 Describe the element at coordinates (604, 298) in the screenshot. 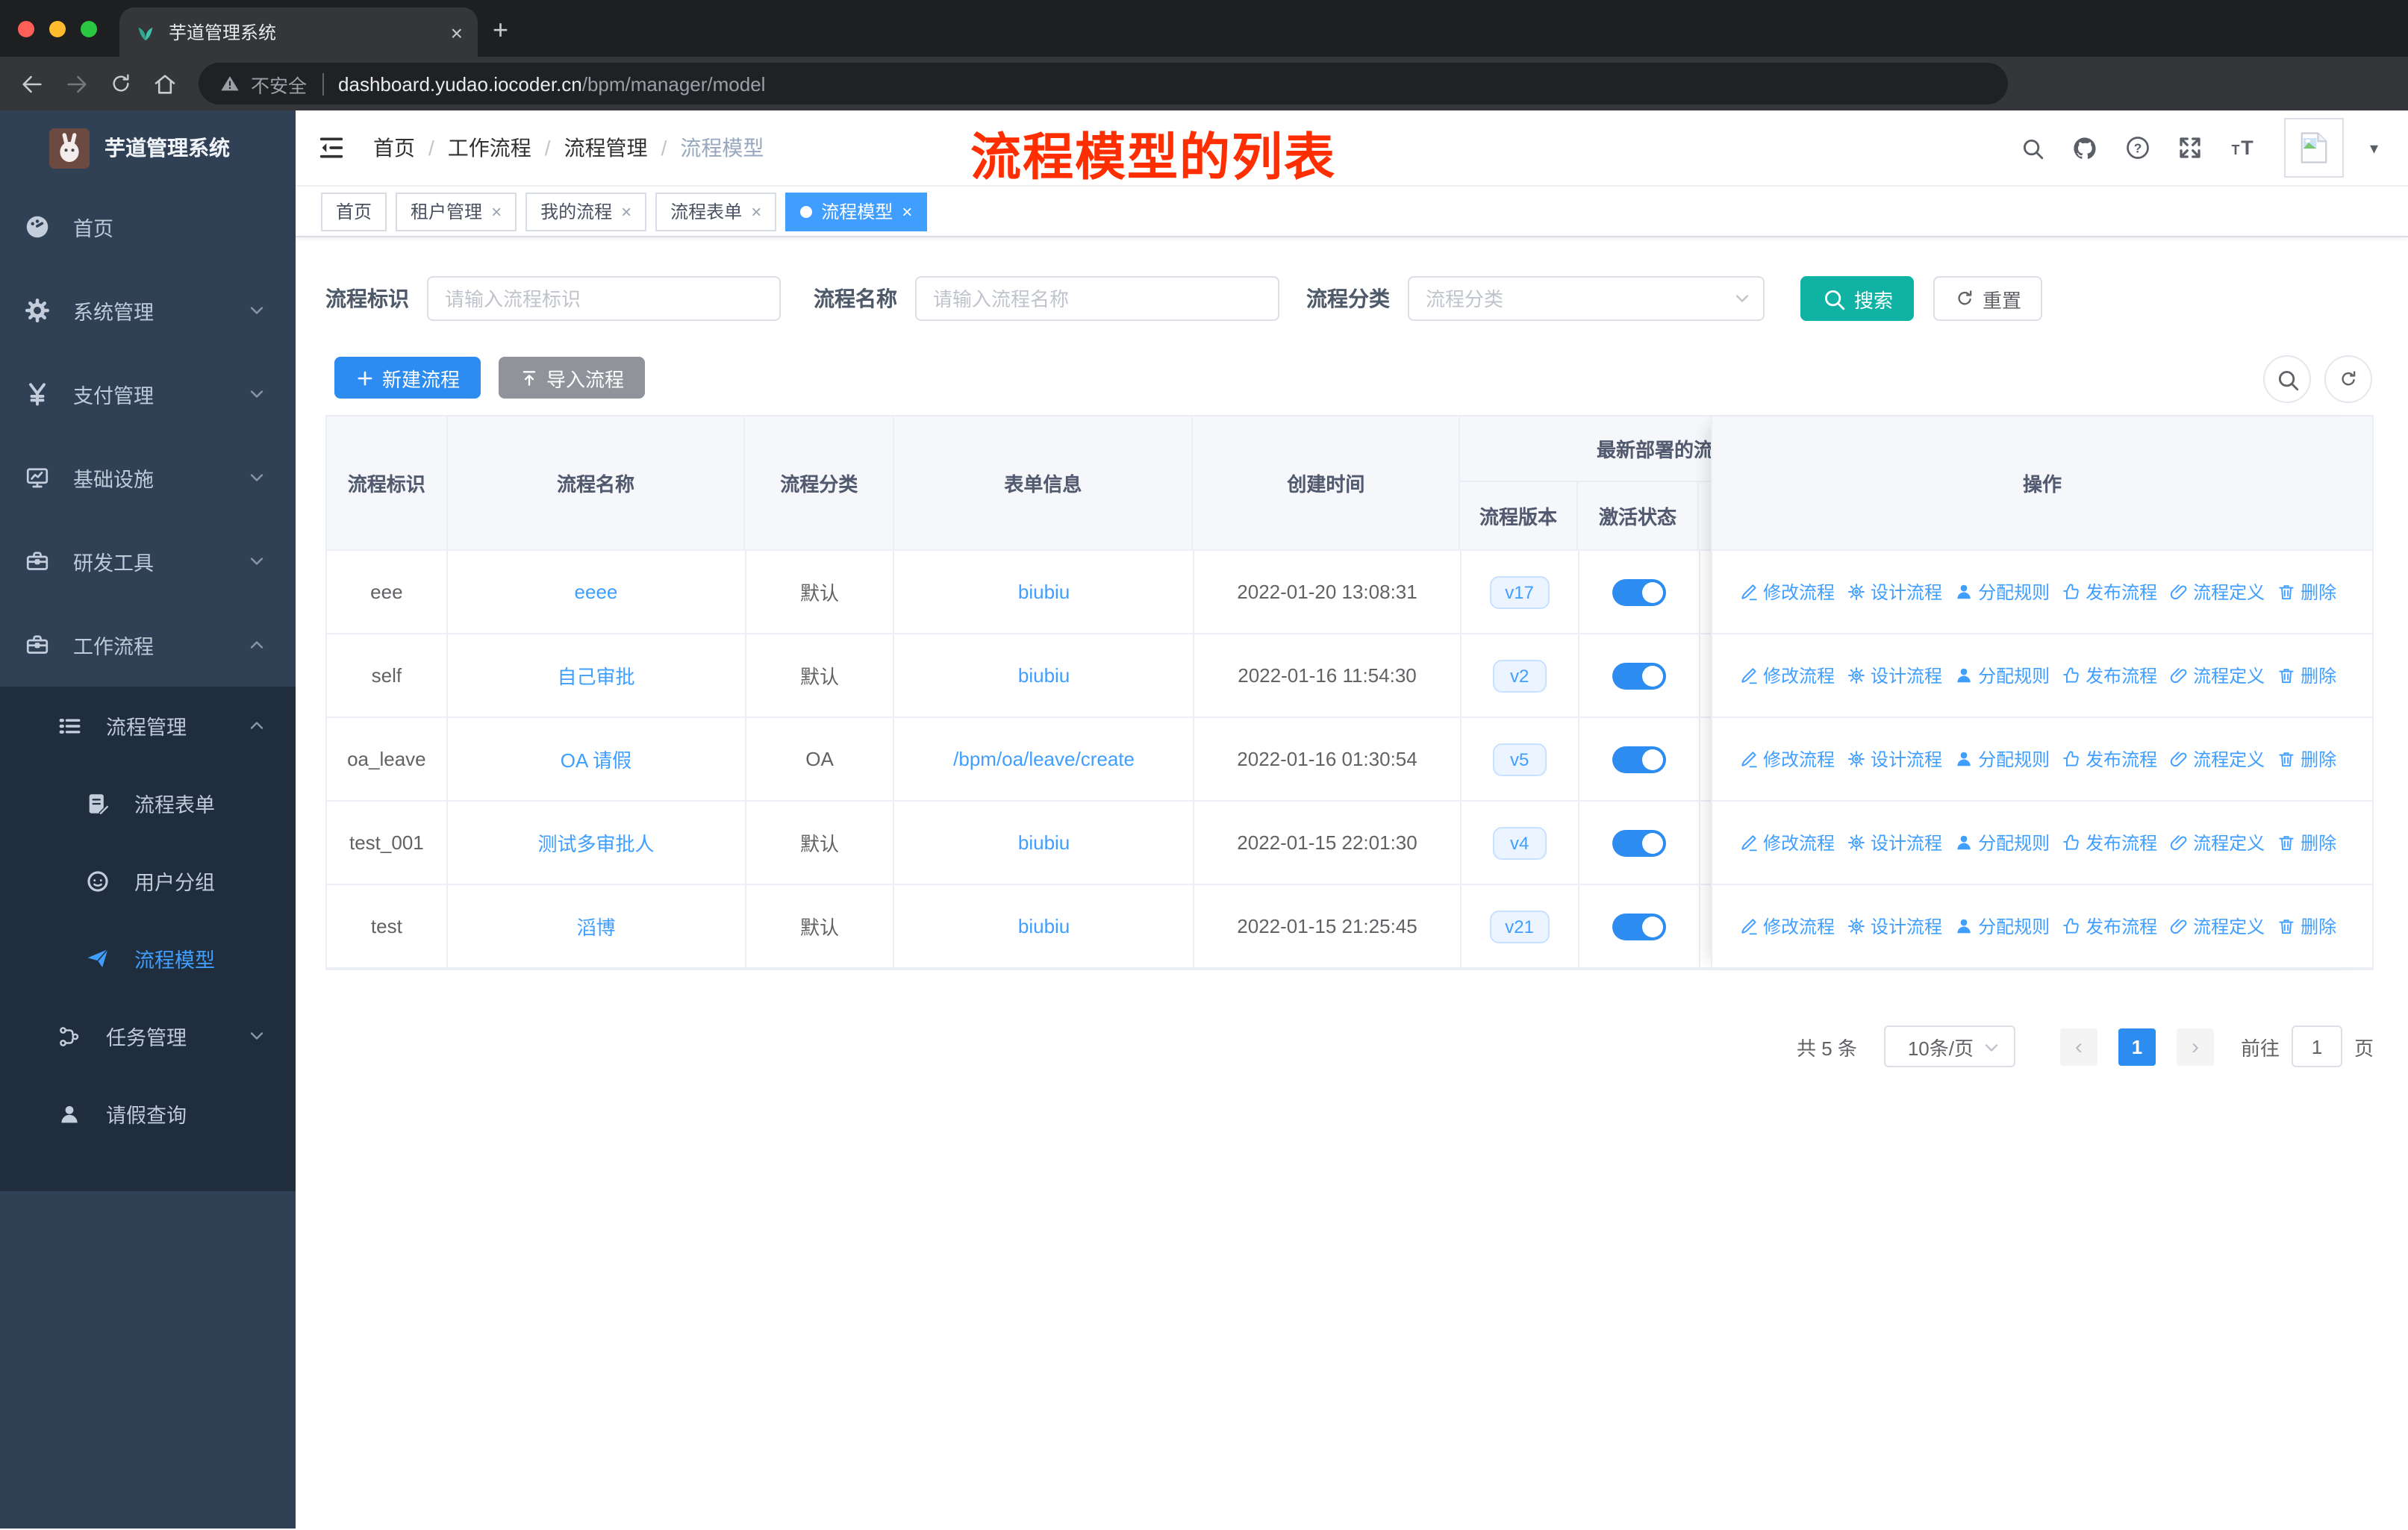

I see `filter-id-input` at that location.